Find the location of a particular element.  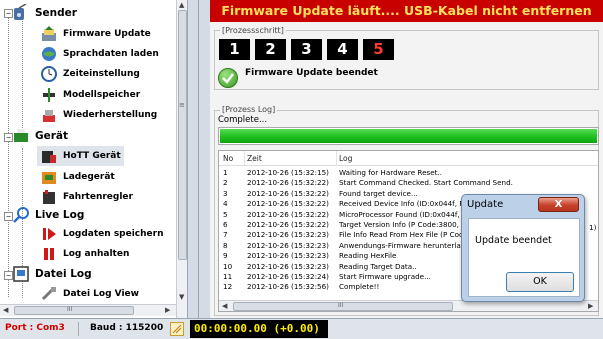

tree-item-label: Sprachdaten laden is located at coordinates (111, 54).